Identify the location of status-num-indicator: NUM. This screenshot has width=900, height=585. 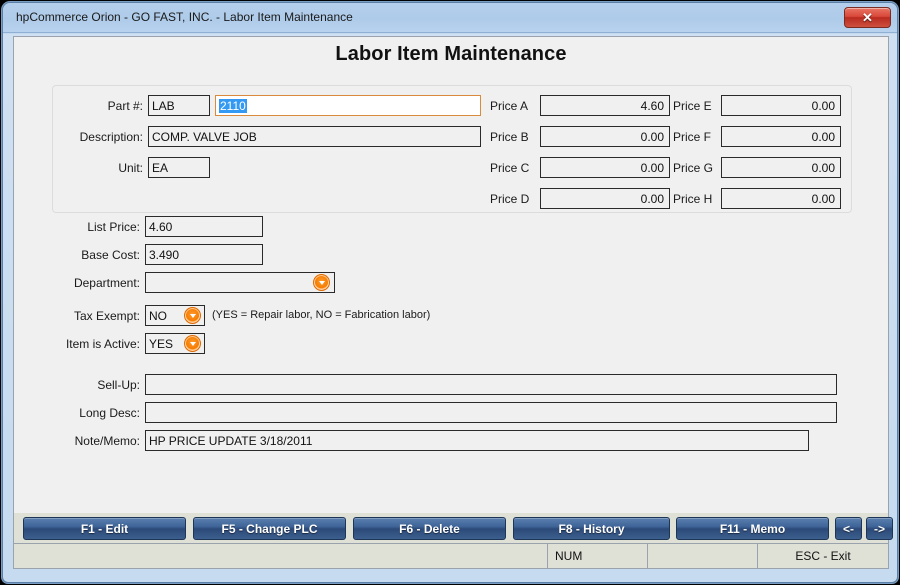
(598, 556).